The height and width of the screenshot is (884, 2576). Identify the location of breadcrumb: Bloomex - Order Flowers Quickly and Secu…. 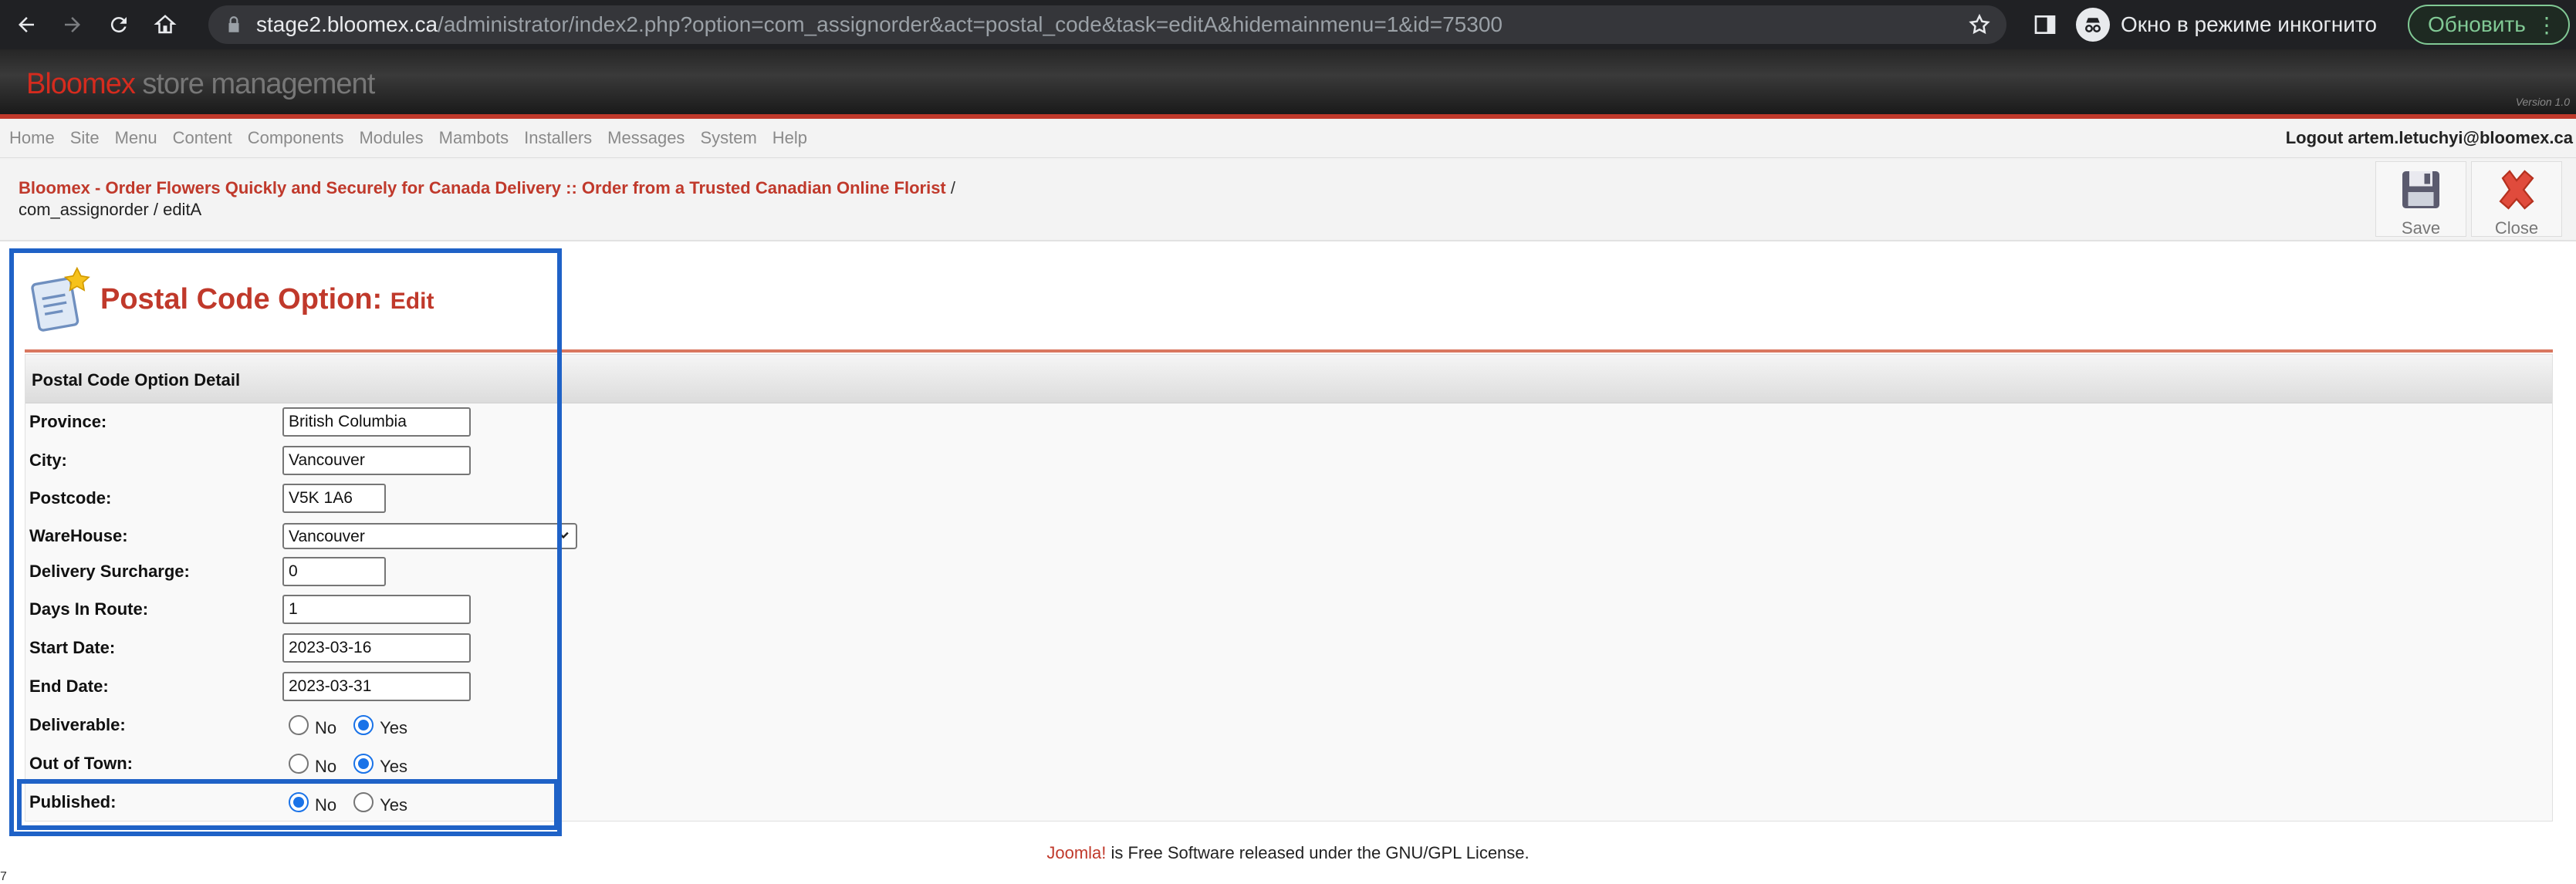
(1288, 200).